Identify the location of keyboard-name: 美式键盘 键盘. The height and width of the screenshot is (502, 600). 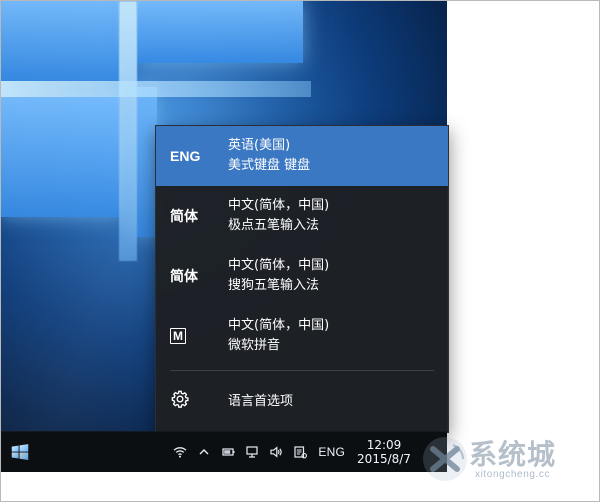
(269, 165).